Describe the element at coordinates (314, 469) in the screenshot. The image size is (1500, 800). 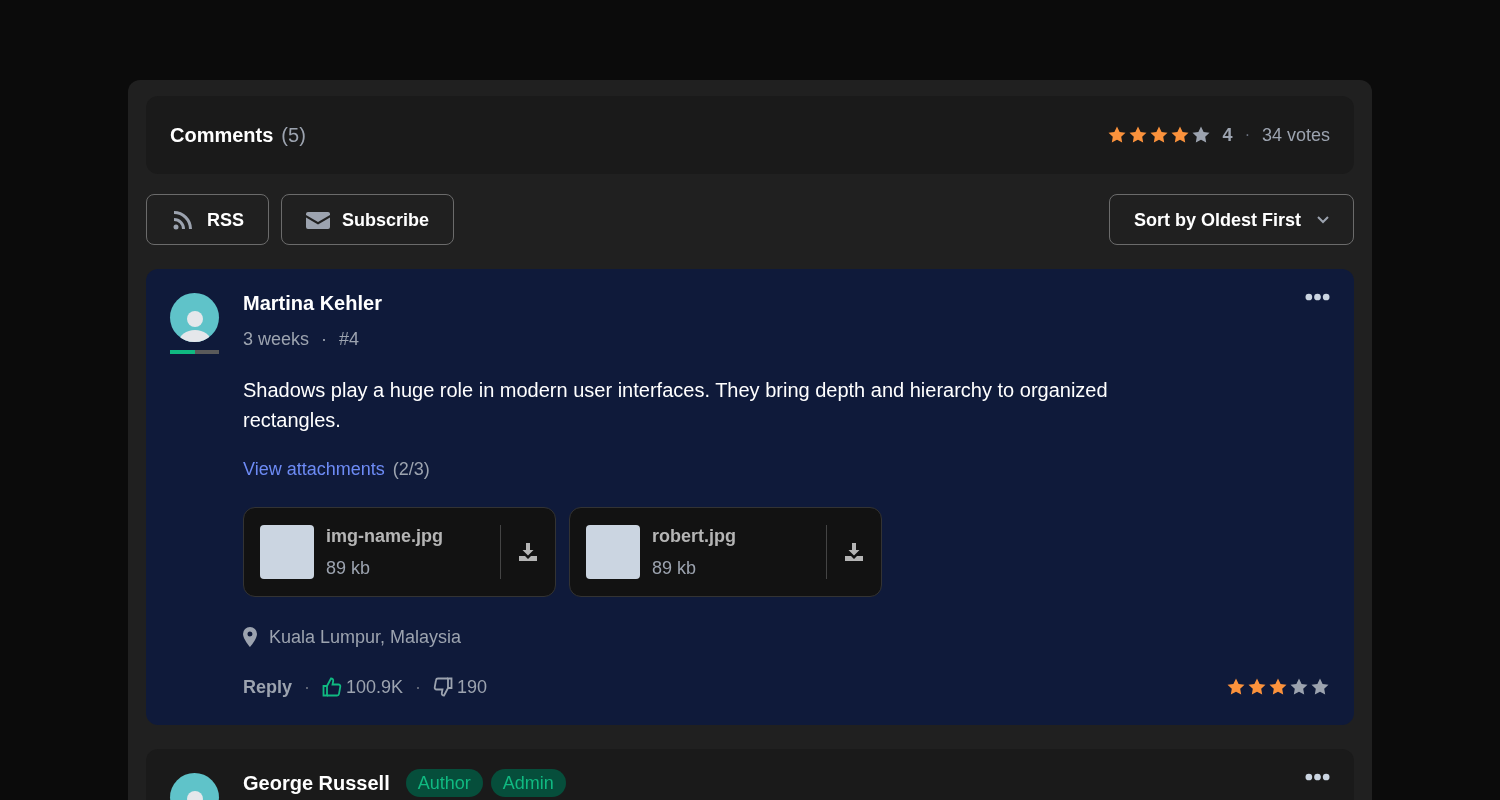
I see `view-attachments-link: View attachments` at that location.